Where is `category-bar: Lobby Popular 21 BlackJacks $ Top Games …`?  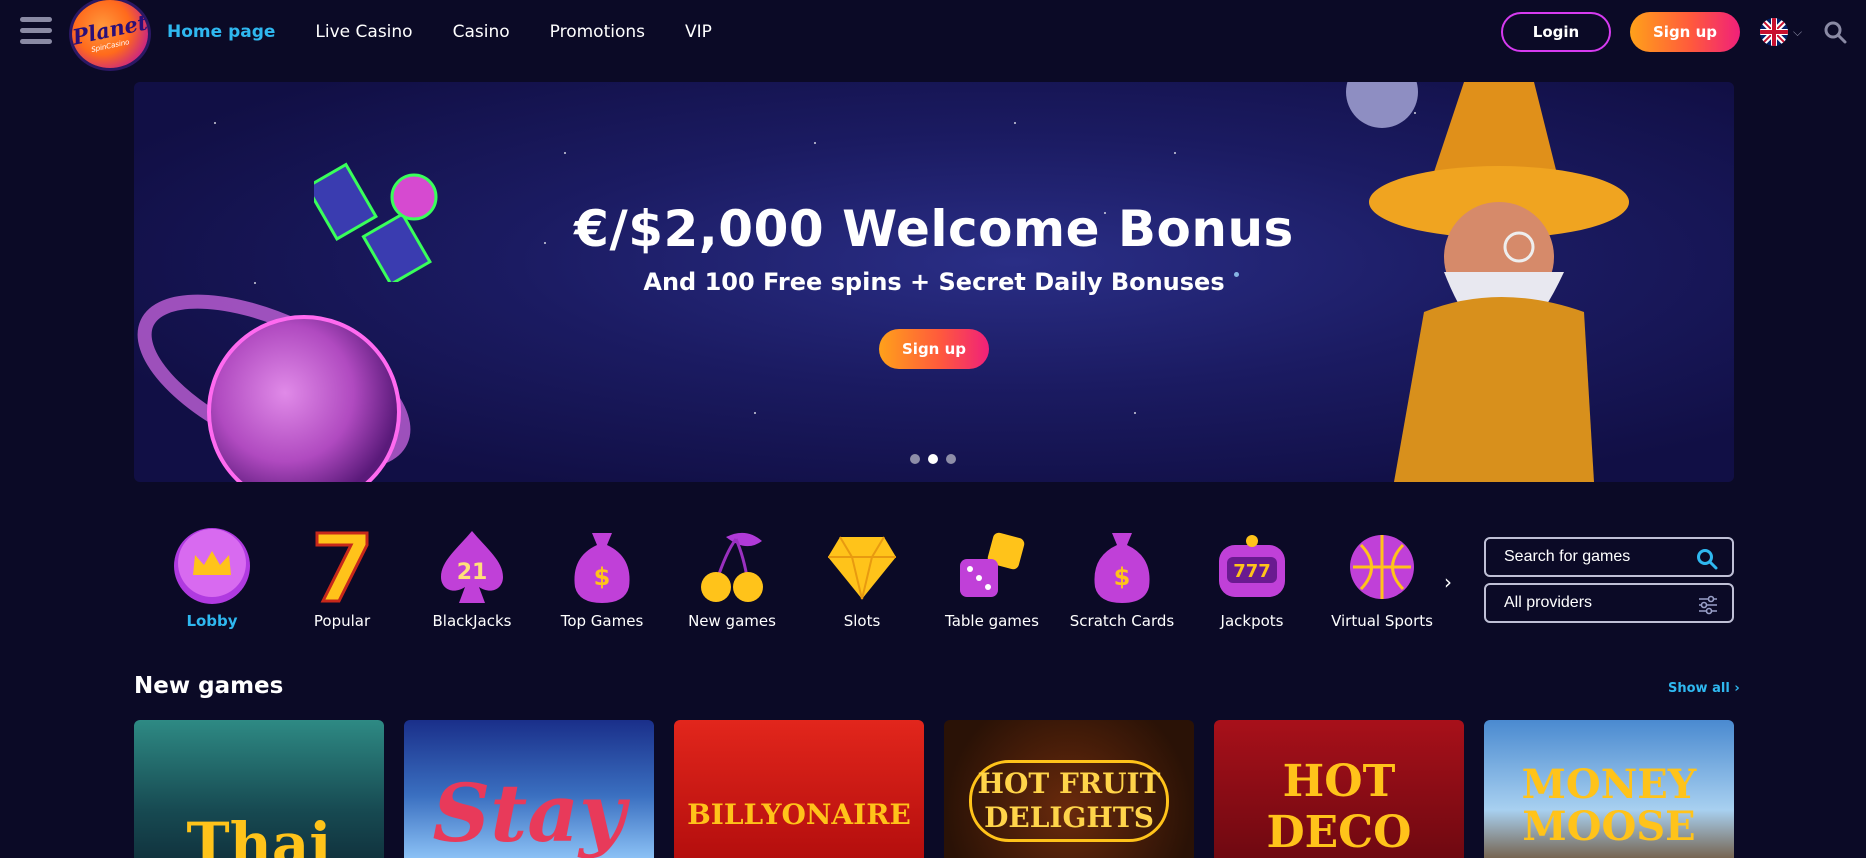 category-bar: Lobby Popular 21 BlackJacks $ Top Games … is located at coordinates (797, 582).